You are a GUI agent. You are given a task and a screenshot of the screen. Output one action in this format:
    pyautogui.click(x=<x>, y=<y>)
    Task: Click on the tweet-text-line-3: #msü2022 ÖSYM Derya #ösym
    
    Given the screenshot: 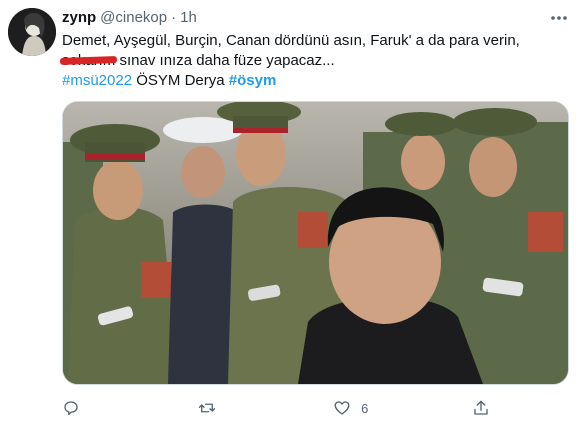 What is the action you would take?
    pyautogui.click(x=314, y=81)
    